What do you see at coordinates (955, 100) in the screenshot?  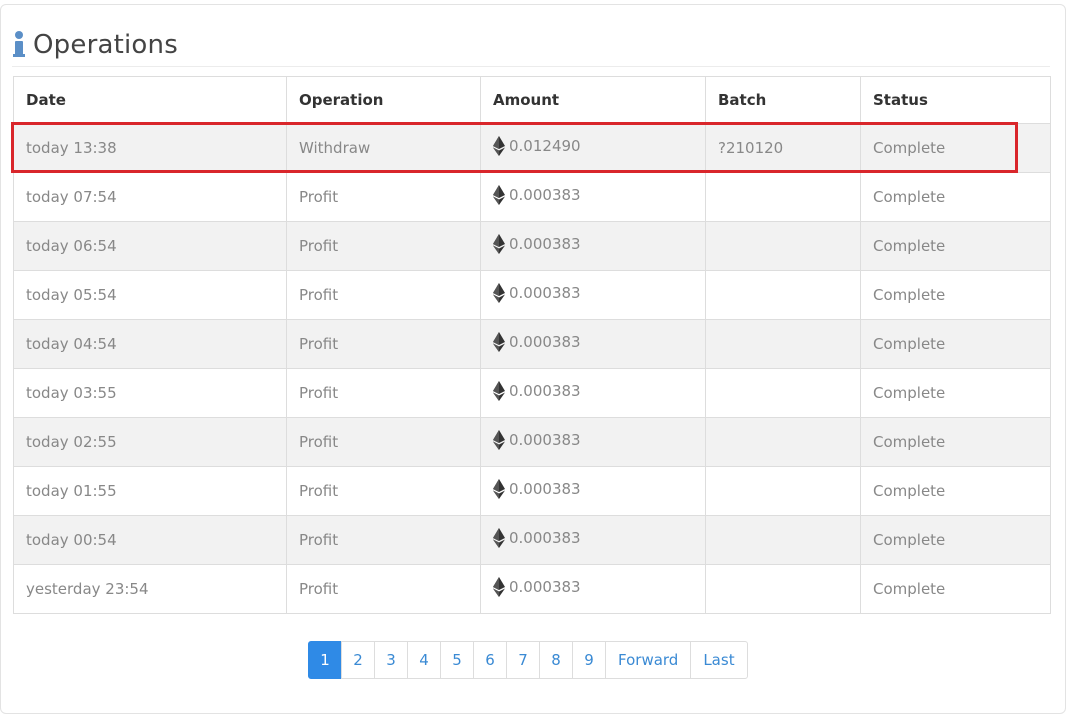 I see `column-header-status: Status` at bounding box center [955, 100].